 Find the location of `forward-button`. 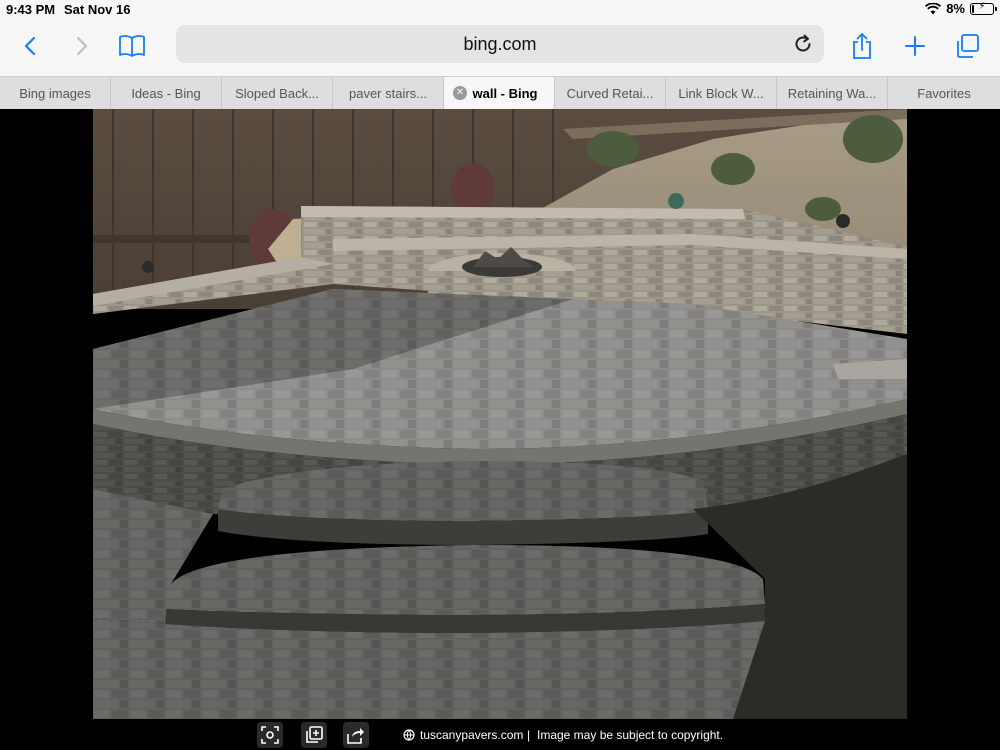

forward-button is located at coordinates (82, 46).